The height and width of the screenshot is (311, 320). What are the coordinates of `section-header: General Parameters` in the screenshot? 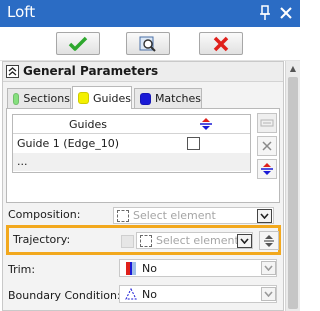 It's located at (143, 72).